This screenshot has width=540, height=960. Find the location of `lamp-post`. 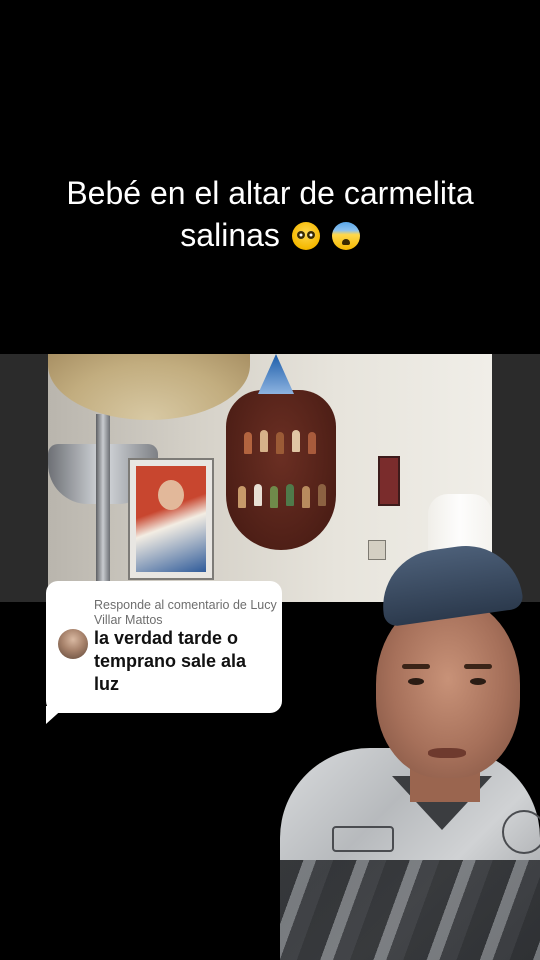

lamp-post is located at coordinates (103, 508).